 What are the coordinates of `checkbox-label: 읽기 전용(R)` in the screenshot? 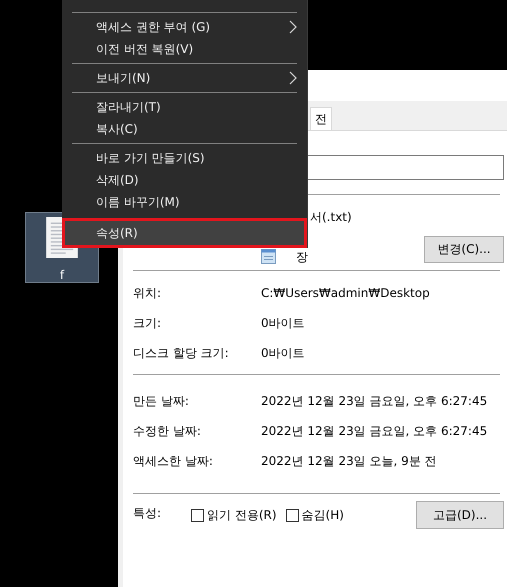 It's located at (242, 515).